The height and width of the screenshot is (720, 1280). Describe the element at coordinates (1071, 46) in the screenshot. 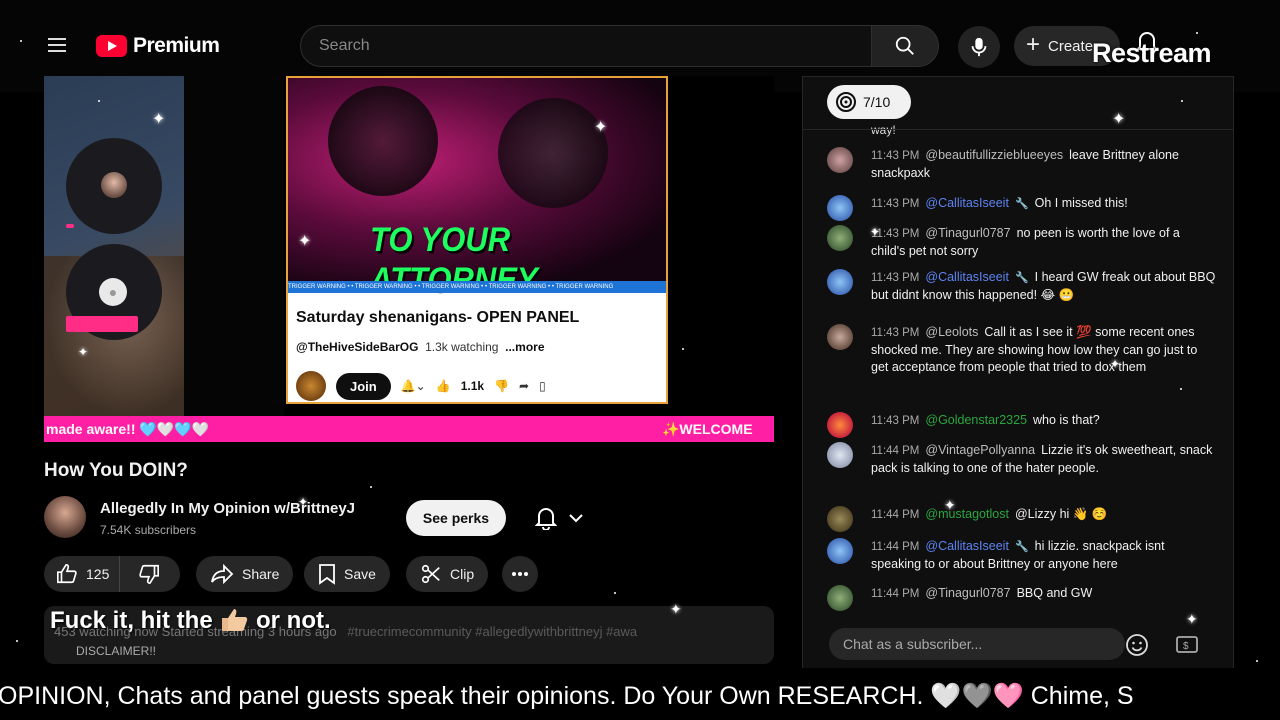

I see `create-label: Create` at that location.